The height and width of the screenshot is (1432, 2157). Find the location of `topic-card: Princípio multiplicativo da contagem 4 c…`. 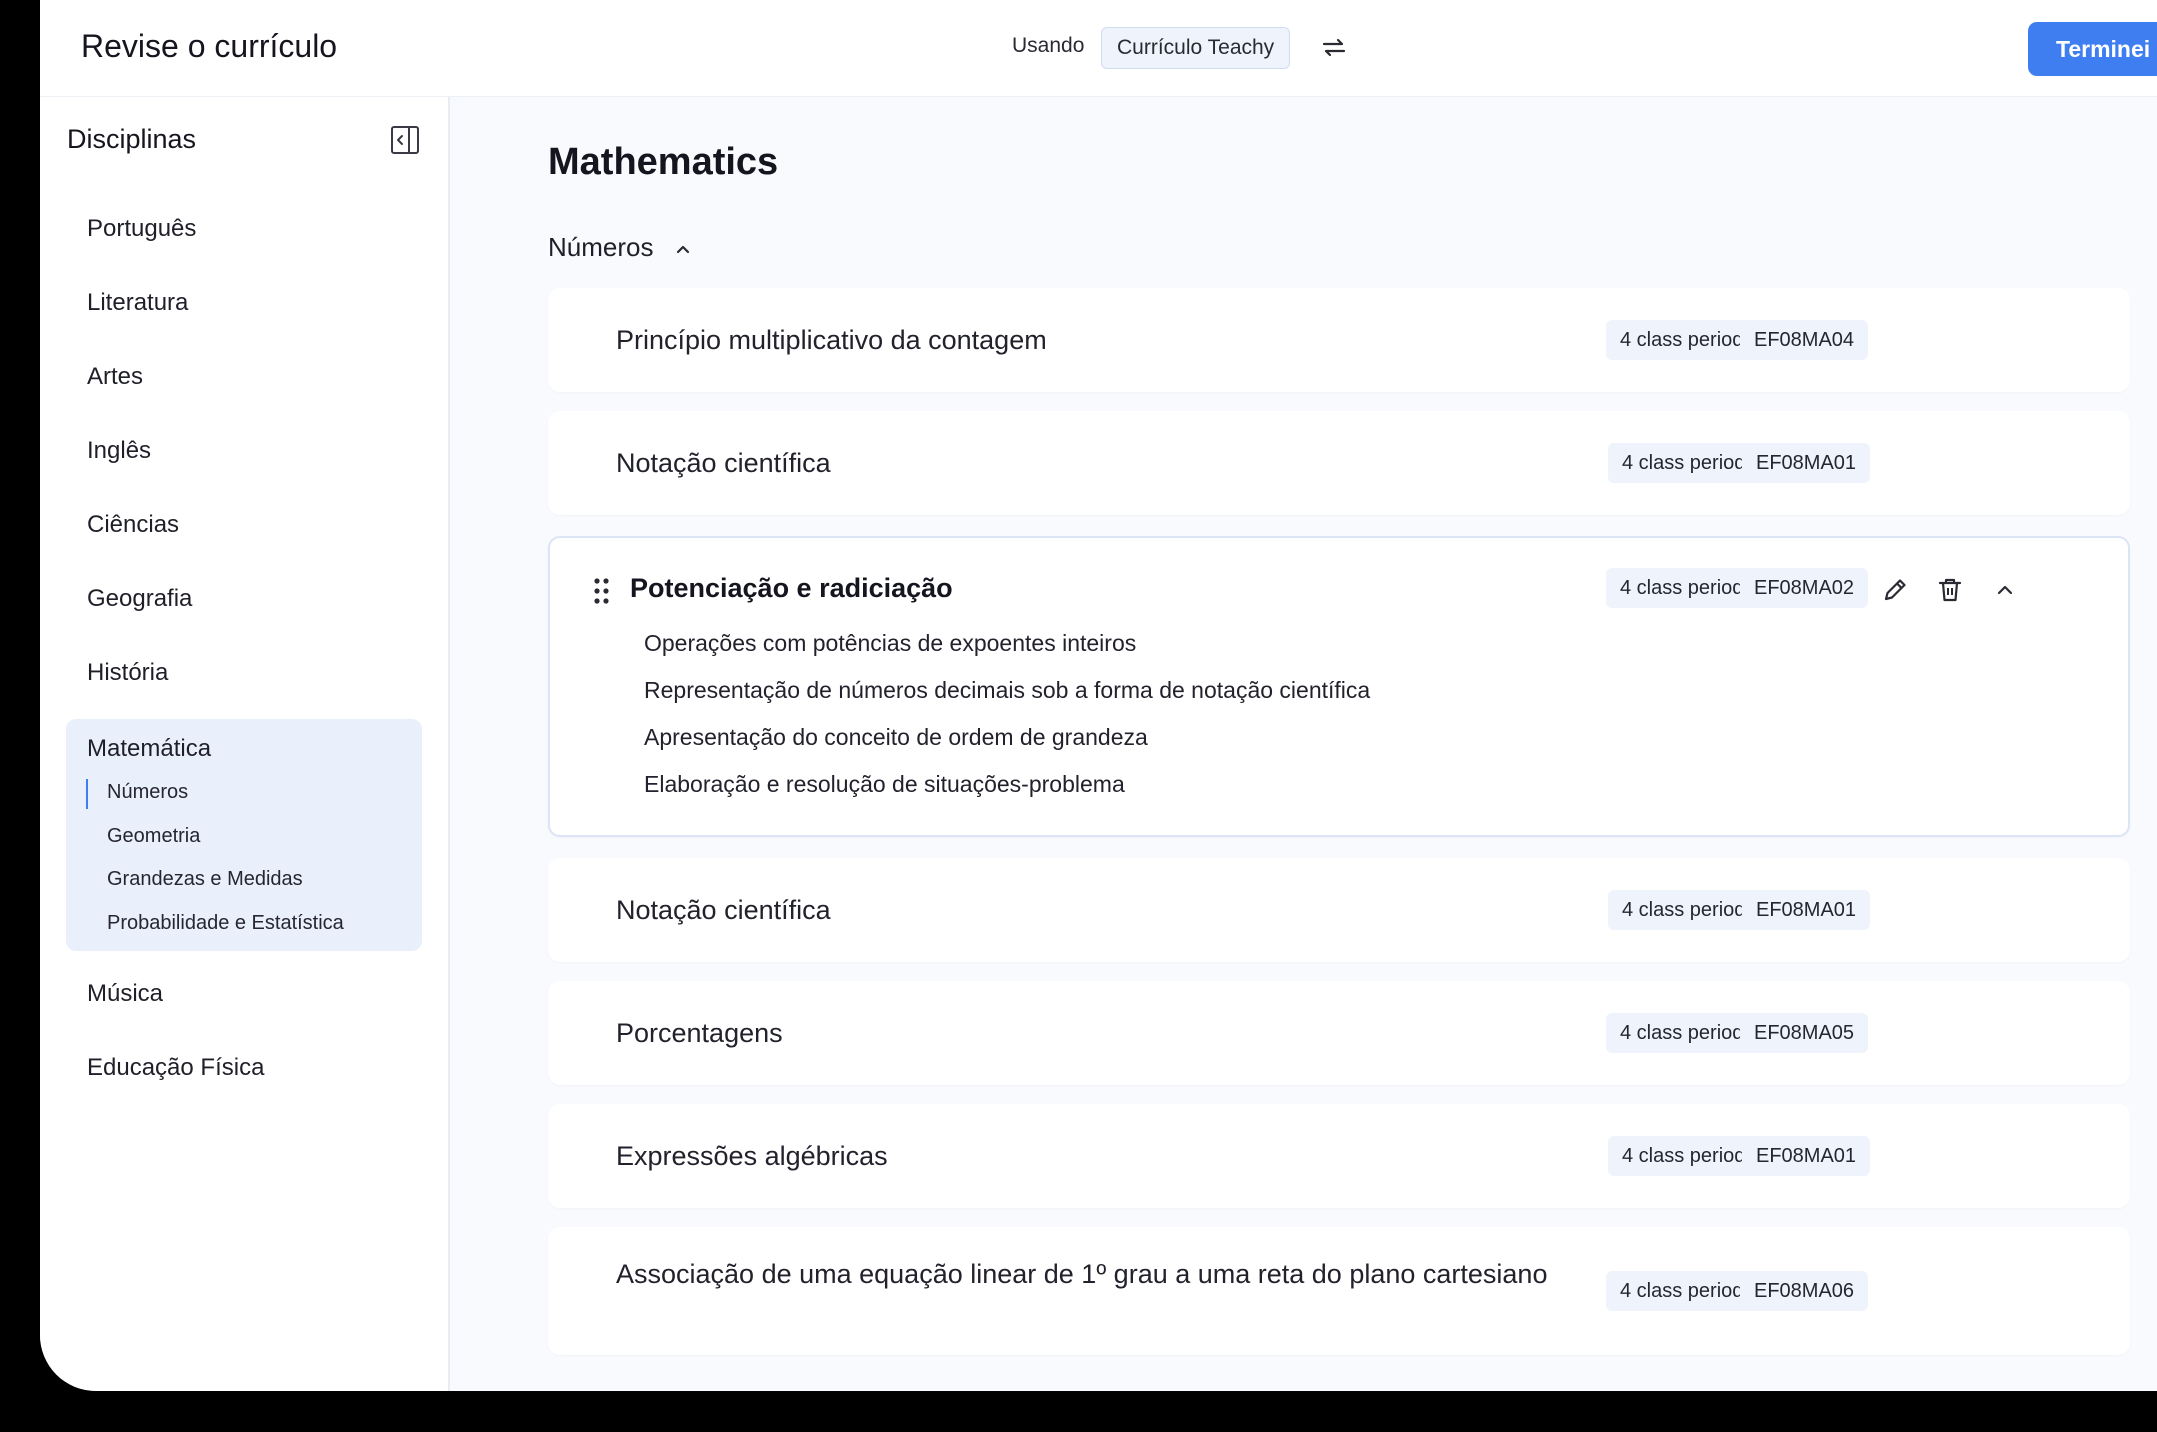

topic-card: Princípio multiplicativo da contagem 4 c… is located at coordinates (1339, 340).